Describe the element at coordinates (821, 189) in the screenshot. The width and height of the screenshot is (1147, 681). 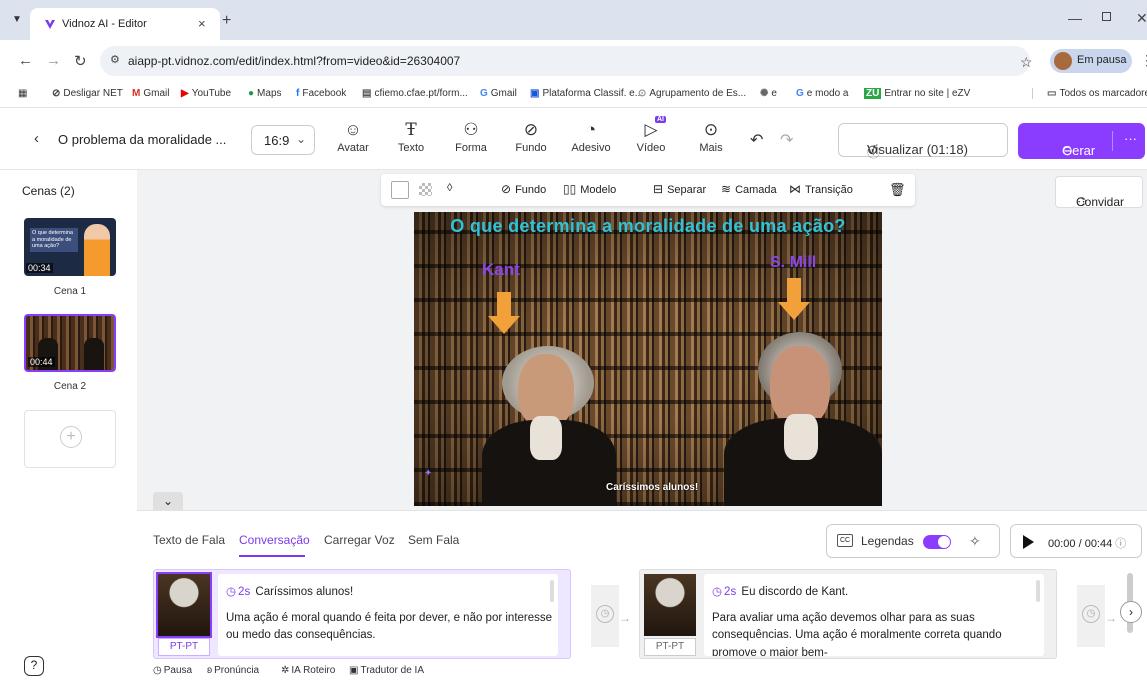
I see `transition-button: ⋈ Transição` at that location.